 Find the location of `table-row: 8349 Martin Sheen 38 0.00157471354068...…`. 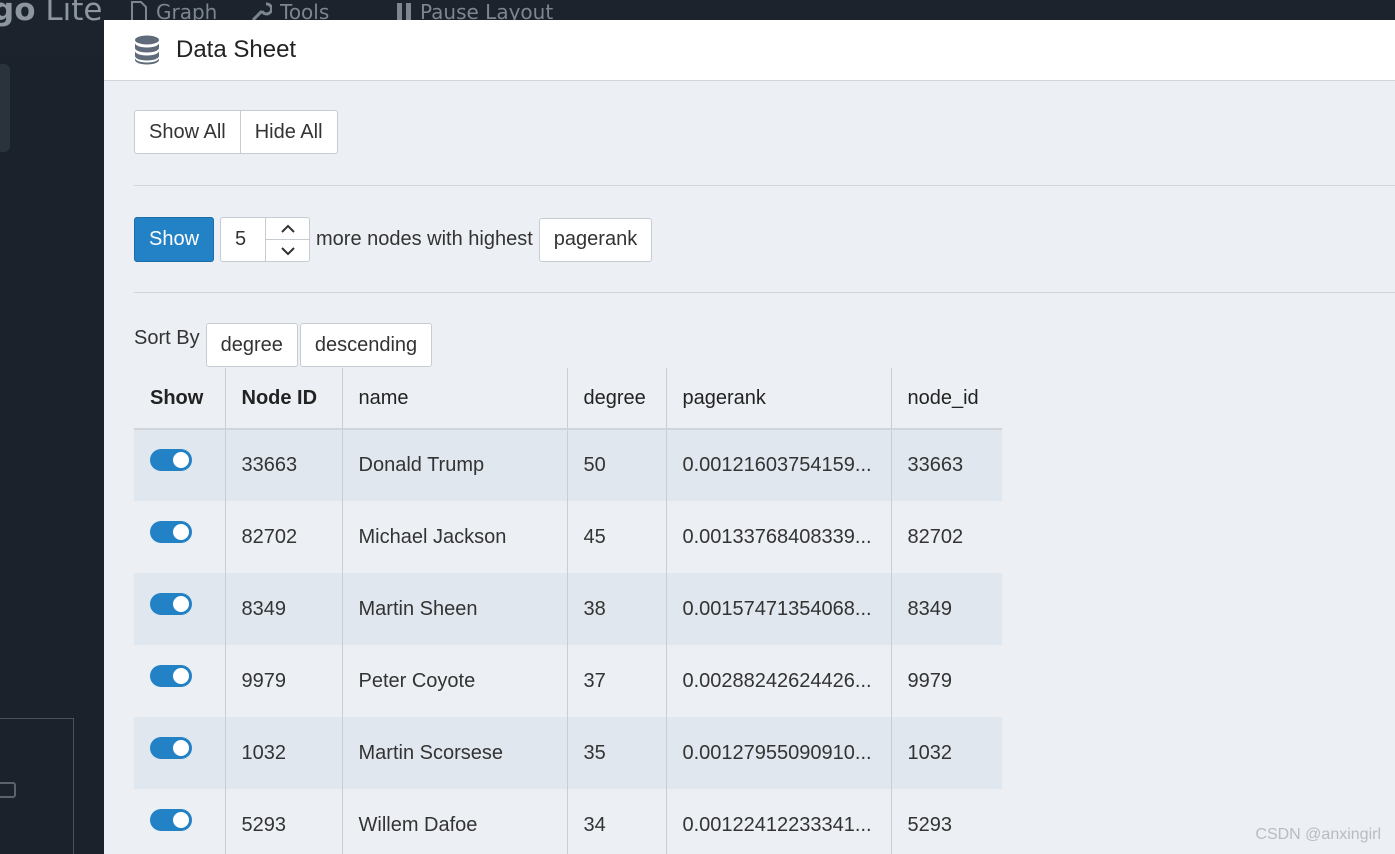

table-row: 8349 Martin Sheen 38 0.00157471354068...… is located at coordinates (568, 609).